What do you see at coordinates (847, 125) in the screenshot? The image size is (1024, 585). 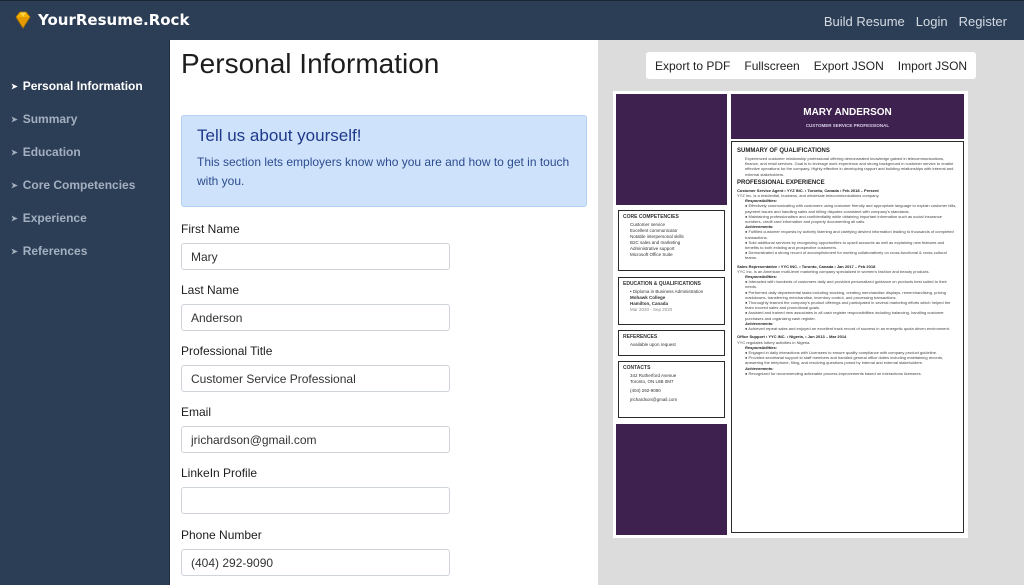 I see `resume-title: CUSTOMER SERVICE PROFESSIONAL` at bounding box center [847, 125].